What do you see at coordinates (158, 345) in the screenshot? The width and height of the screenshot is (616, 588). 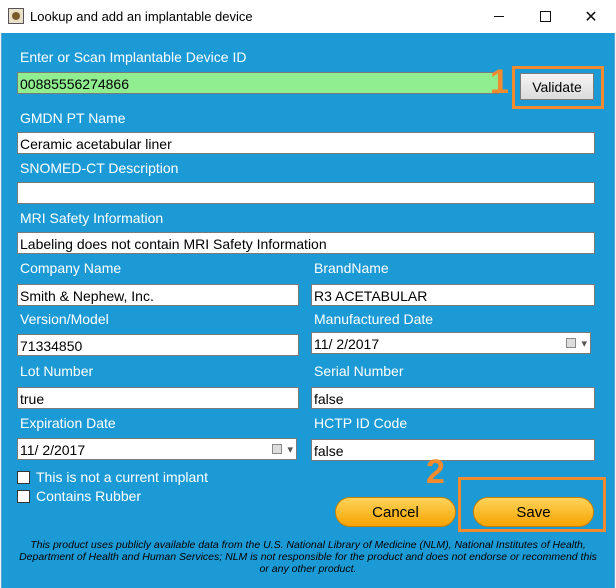 I see `version-input: 71334850` at bounding box center [158, 345].